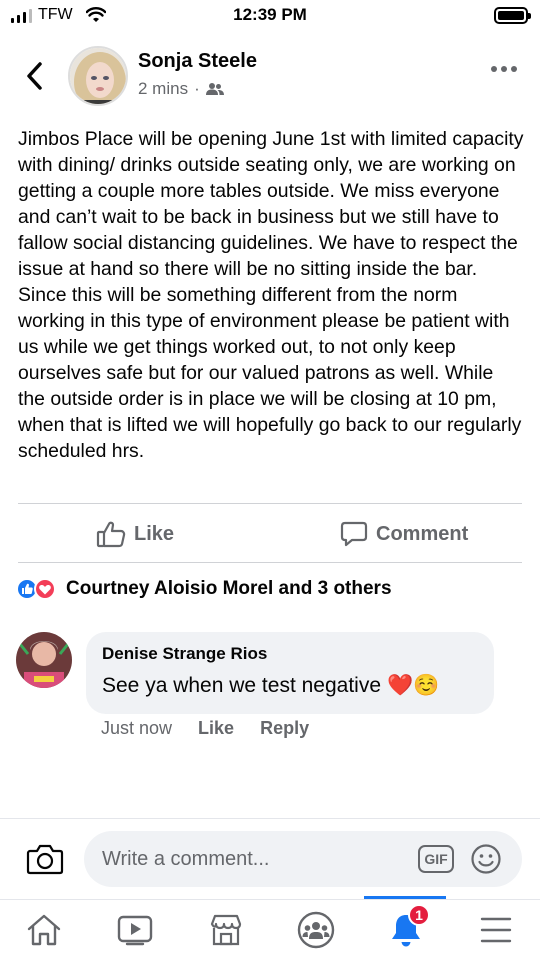  I want to click on thumbs-up-icon, so click(111, 534).